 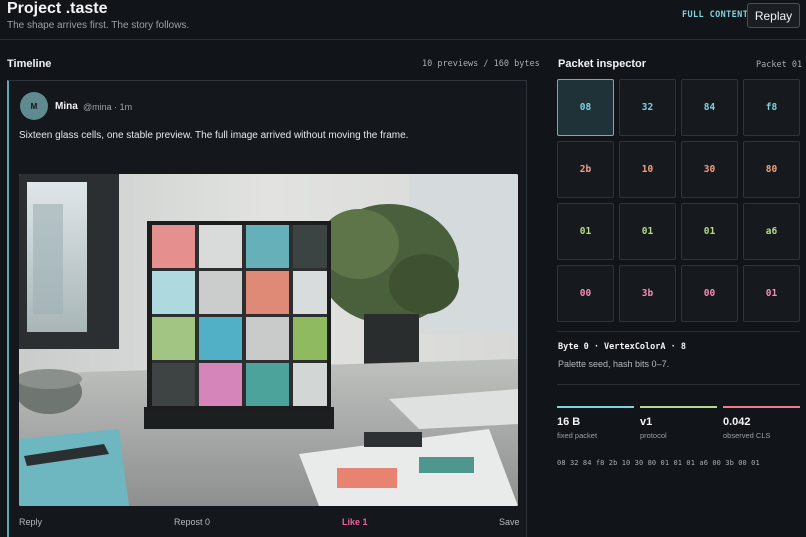 I want to click on stat-value: 16 B, so click(x=569, y=422).